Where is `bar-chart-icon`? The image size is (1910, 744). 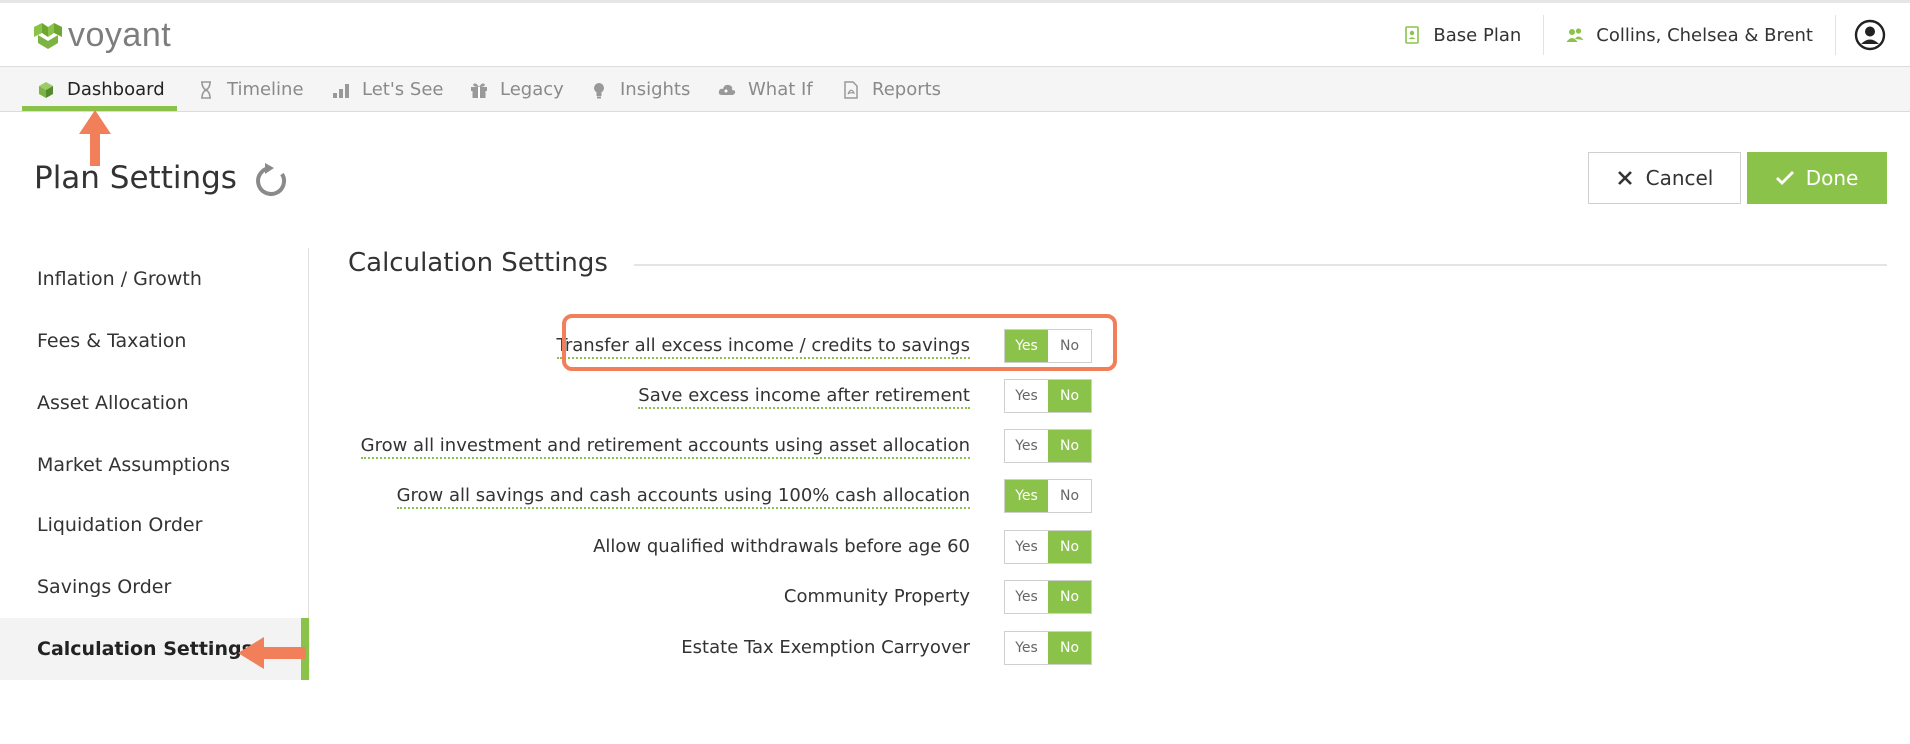
bar-chart-icon is located at coordinates (341, 90).